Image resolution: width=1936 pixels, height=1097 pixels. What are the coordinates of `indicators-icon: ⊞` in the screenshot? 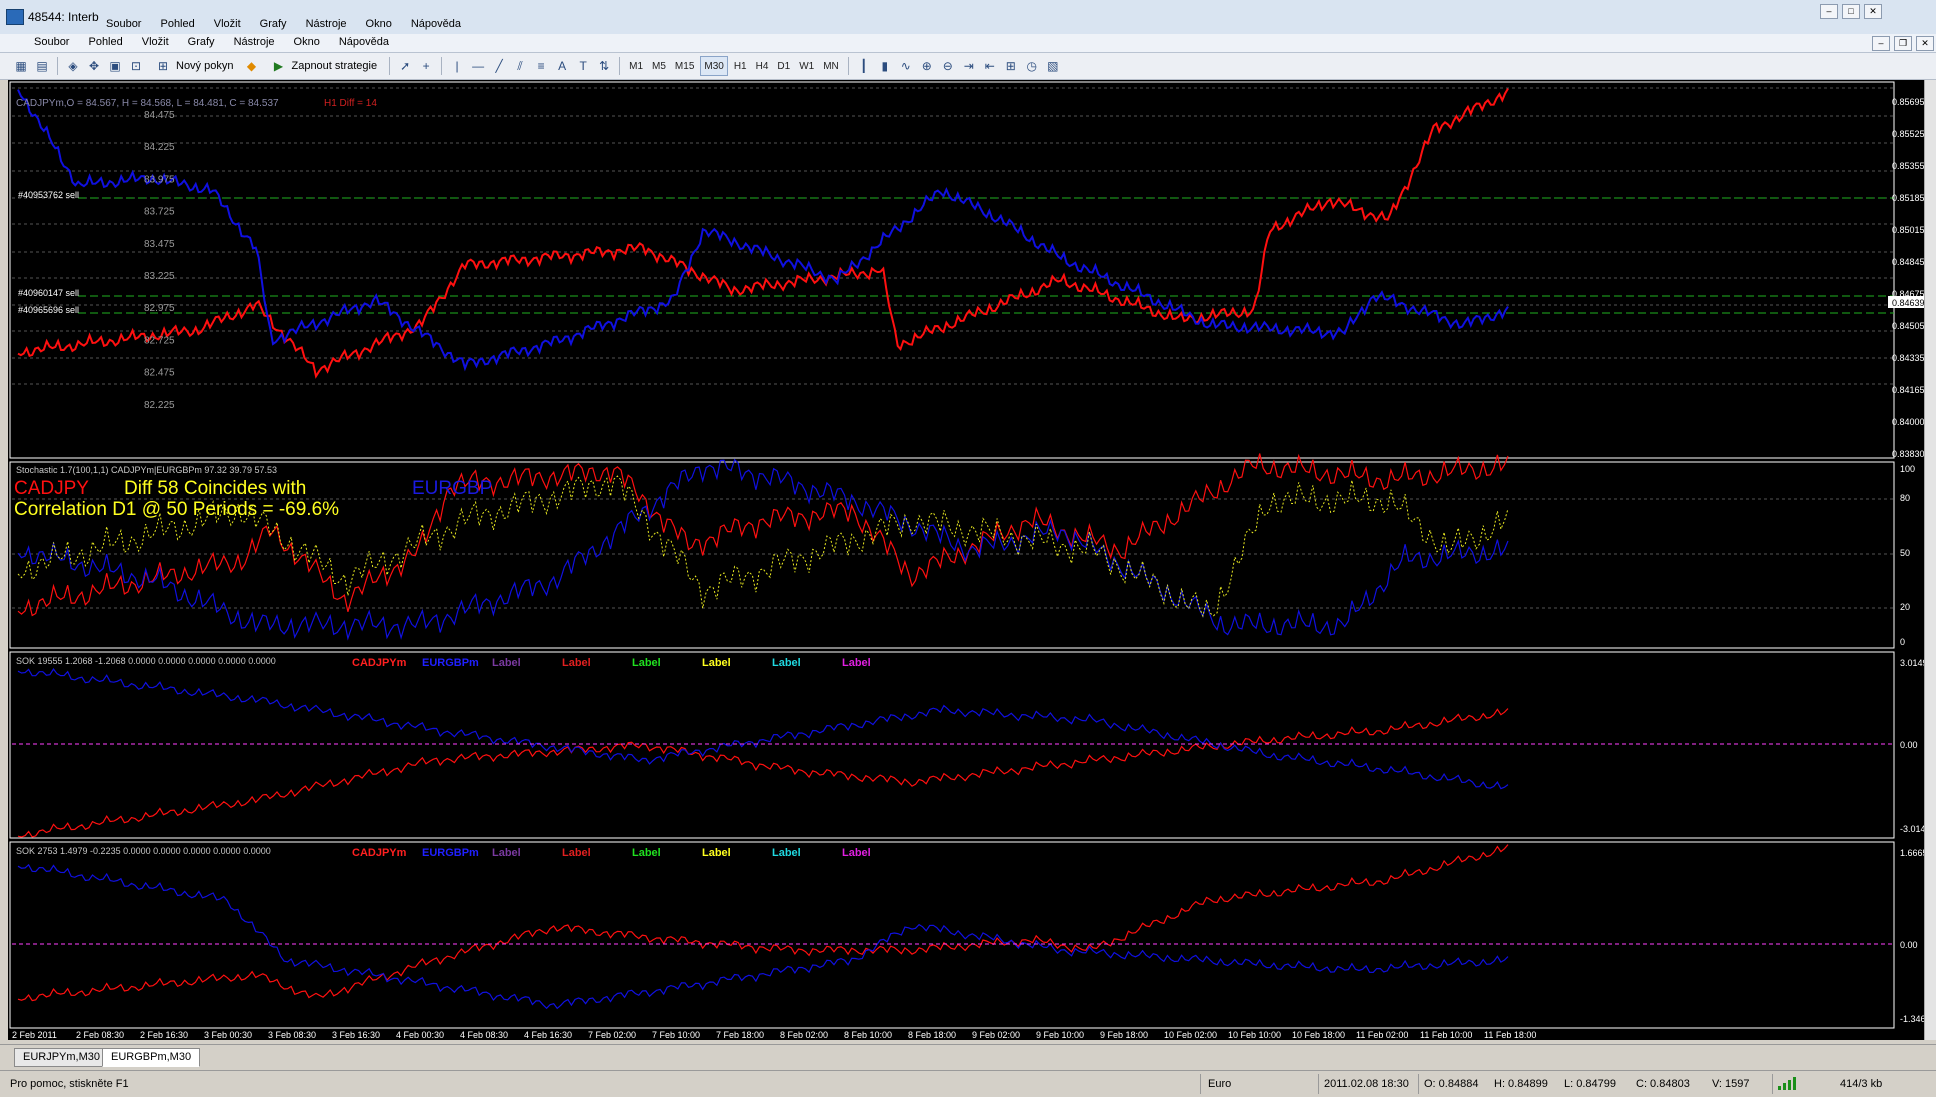 It's located at (1011, 66).